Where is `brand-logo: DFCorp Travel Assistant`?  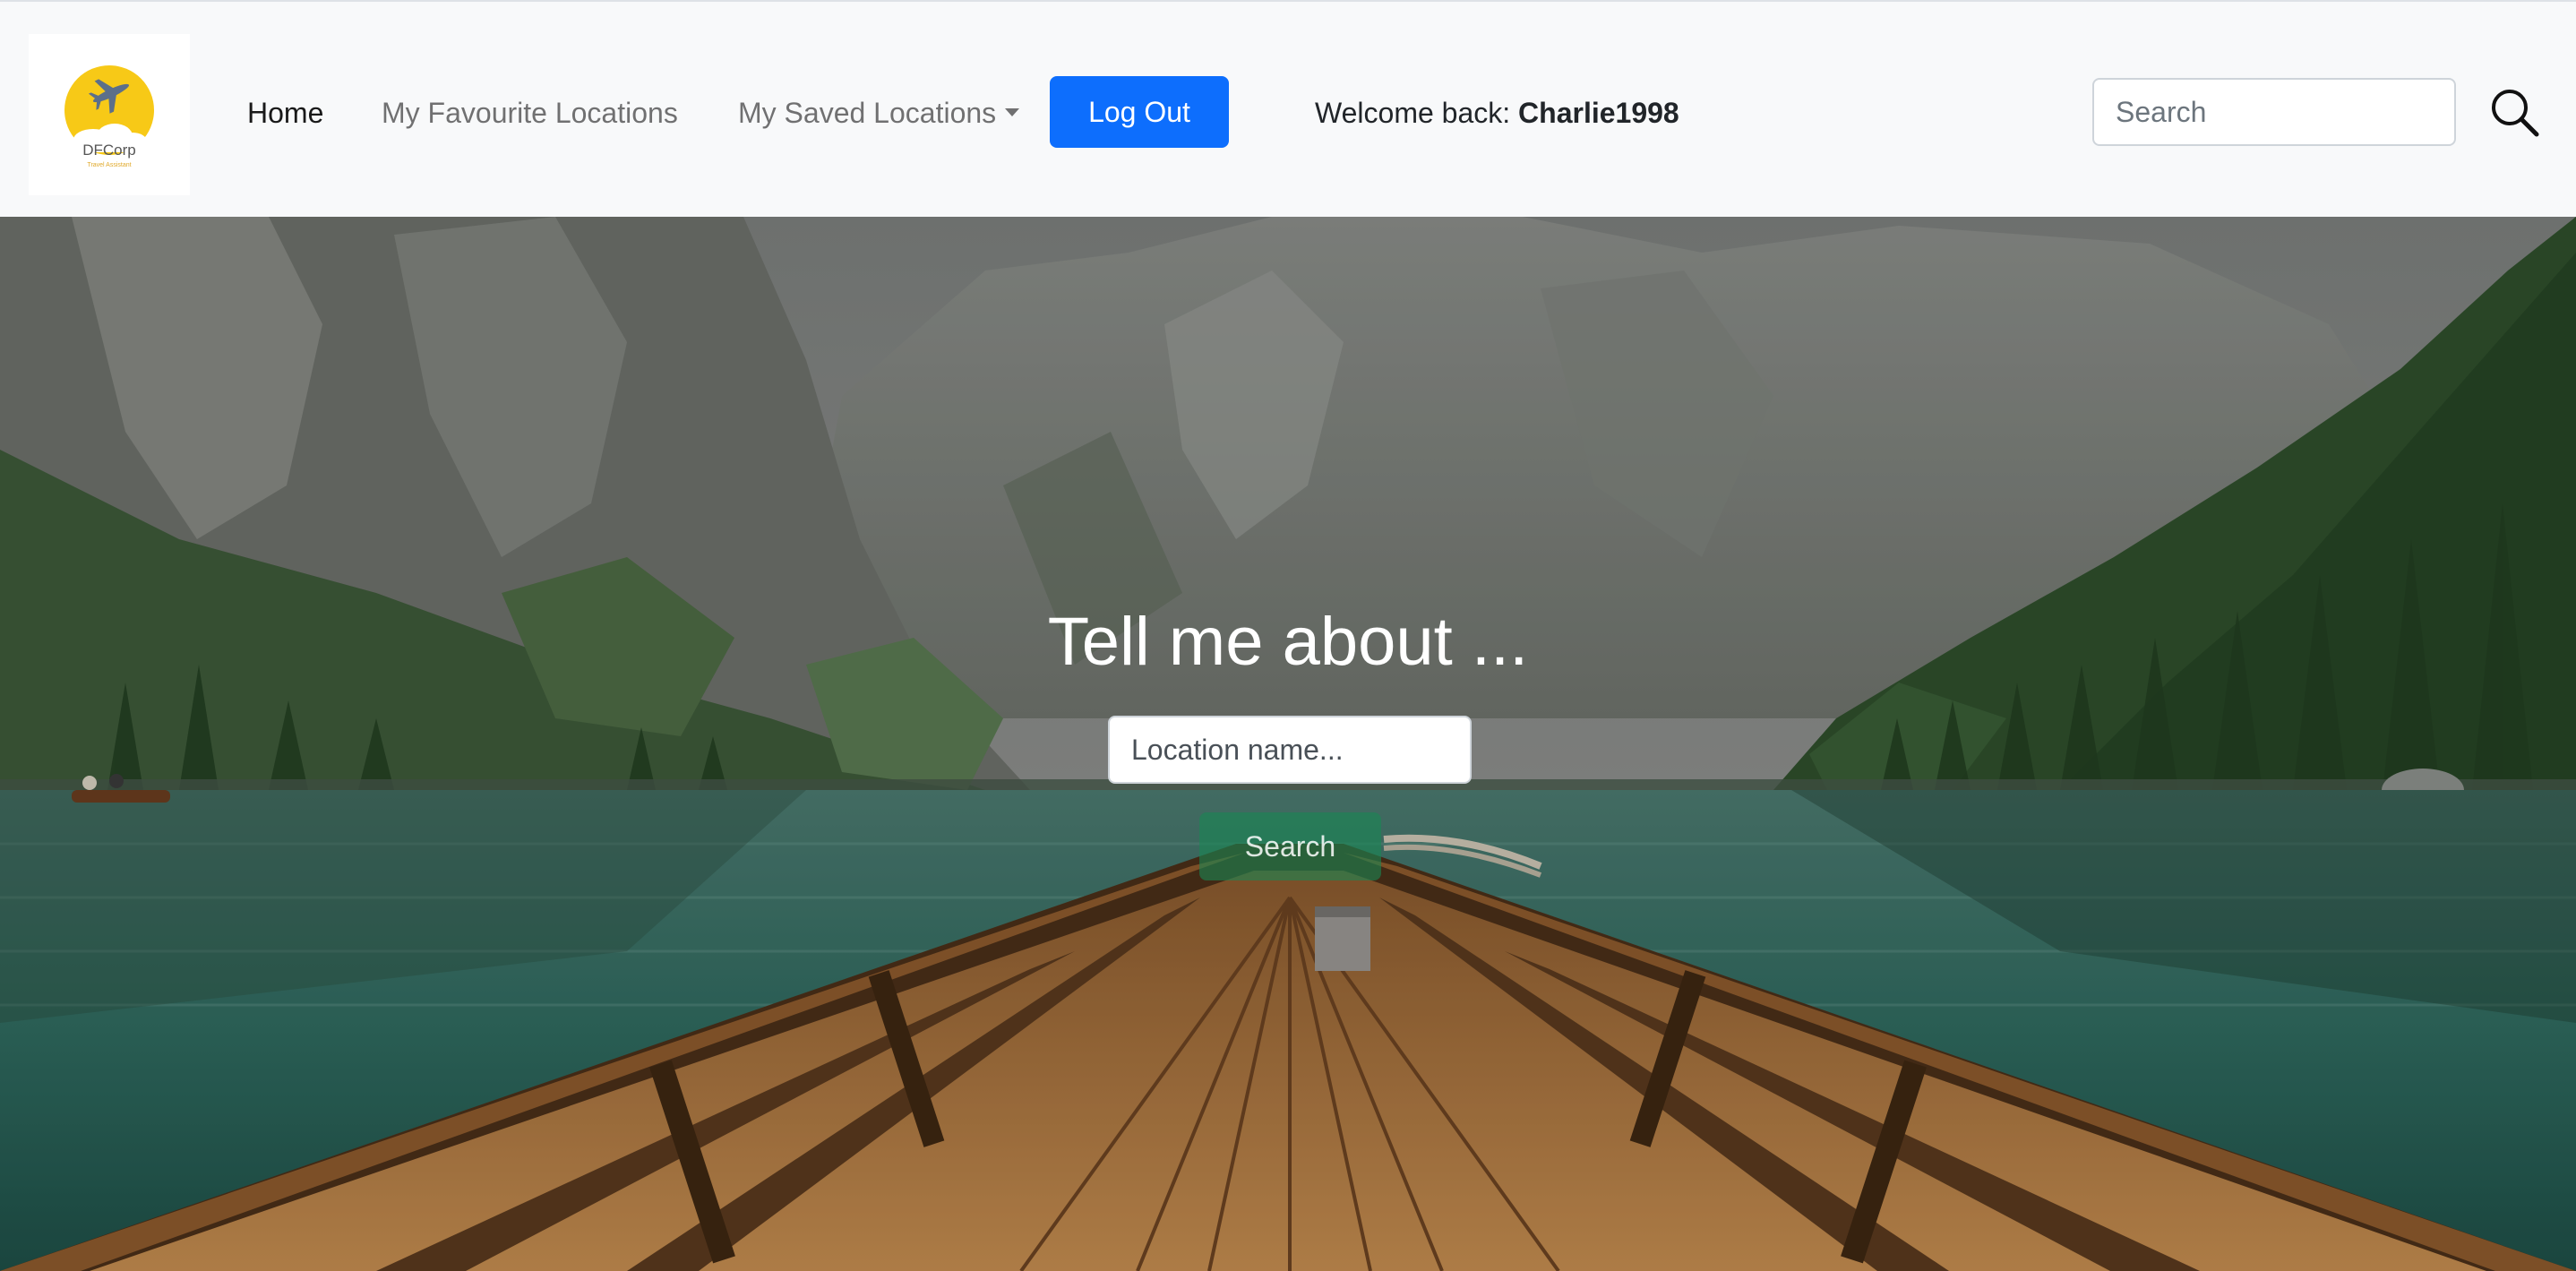 brand-logo: DFCorp Travel Assistant is located at coordinates (109, 114).